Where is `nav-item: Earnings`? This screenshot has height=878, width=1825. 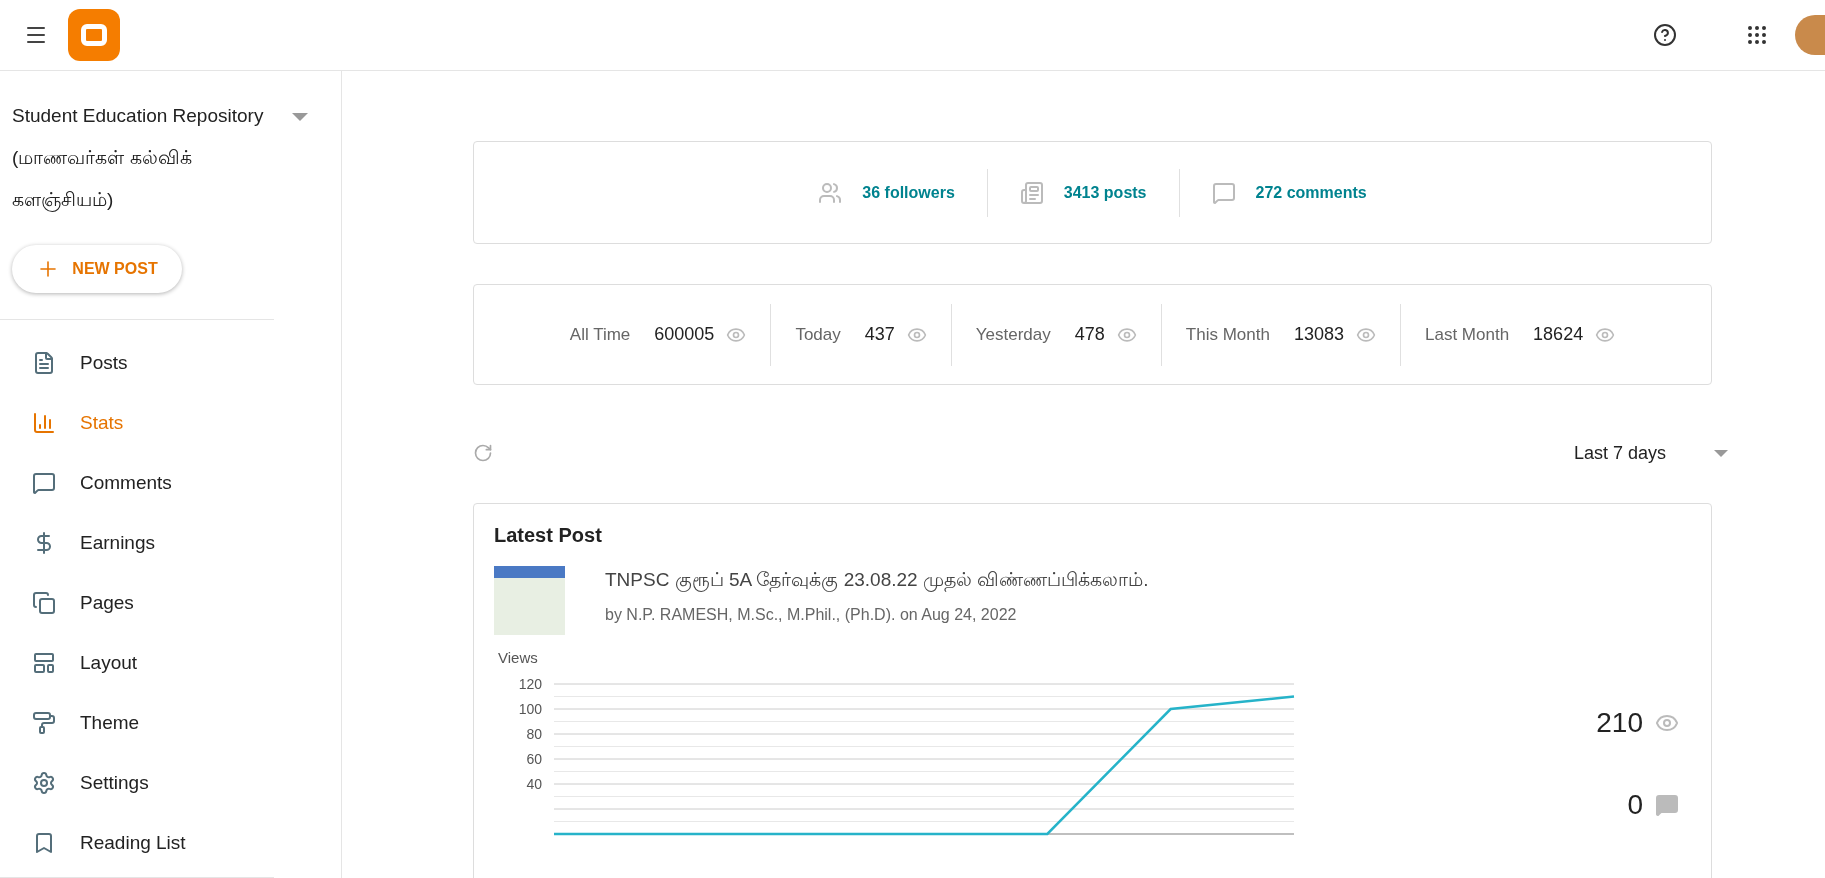
nav-item: Earnings is located at coordinates (170, 543).